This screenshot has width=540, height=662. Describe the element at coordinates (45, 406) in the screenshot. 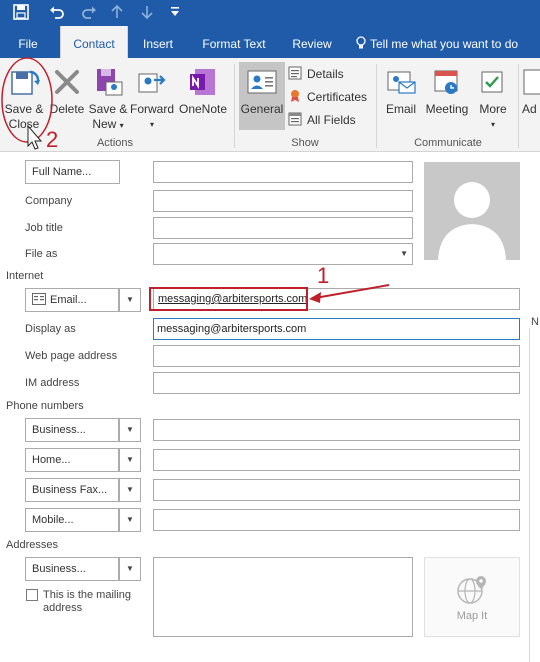

I see `phone-section-label: Phone numbers` at that location.